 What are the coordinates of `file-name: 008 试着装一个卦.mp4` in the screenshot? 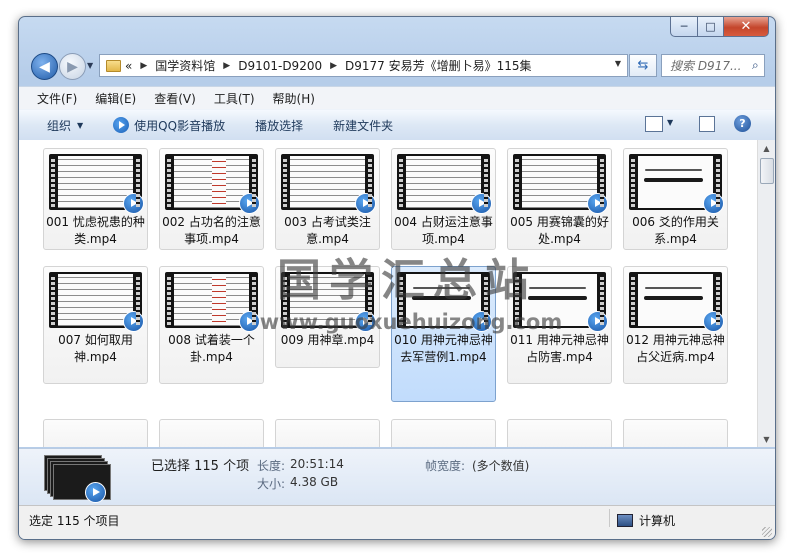 It's located at (211, 348).